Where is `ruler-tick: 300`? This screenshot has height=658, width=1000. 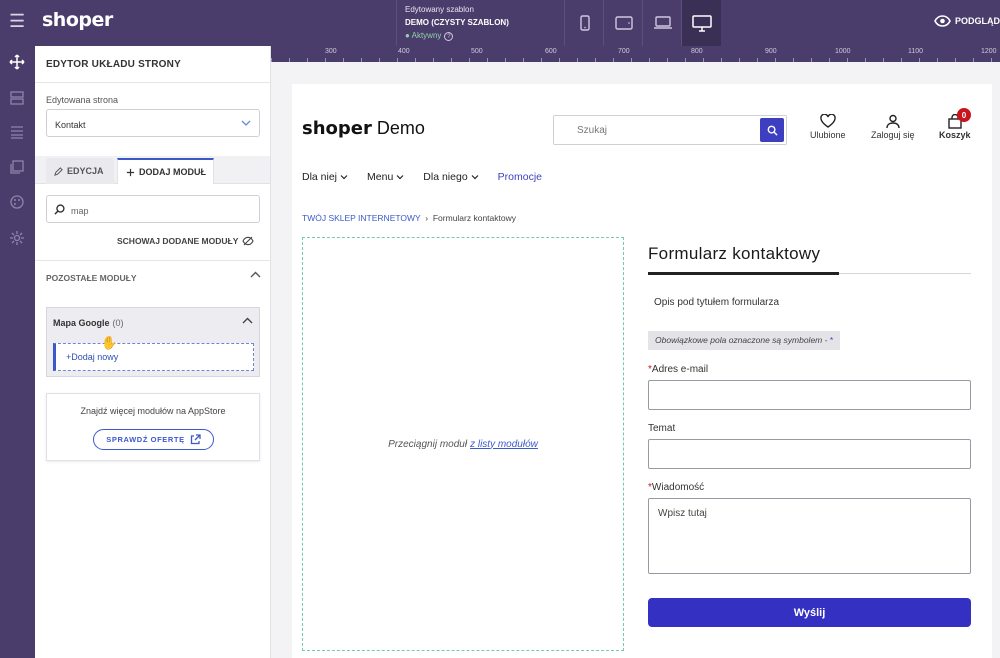 ruler-tick: 300 is located at coordinates (331, 51).